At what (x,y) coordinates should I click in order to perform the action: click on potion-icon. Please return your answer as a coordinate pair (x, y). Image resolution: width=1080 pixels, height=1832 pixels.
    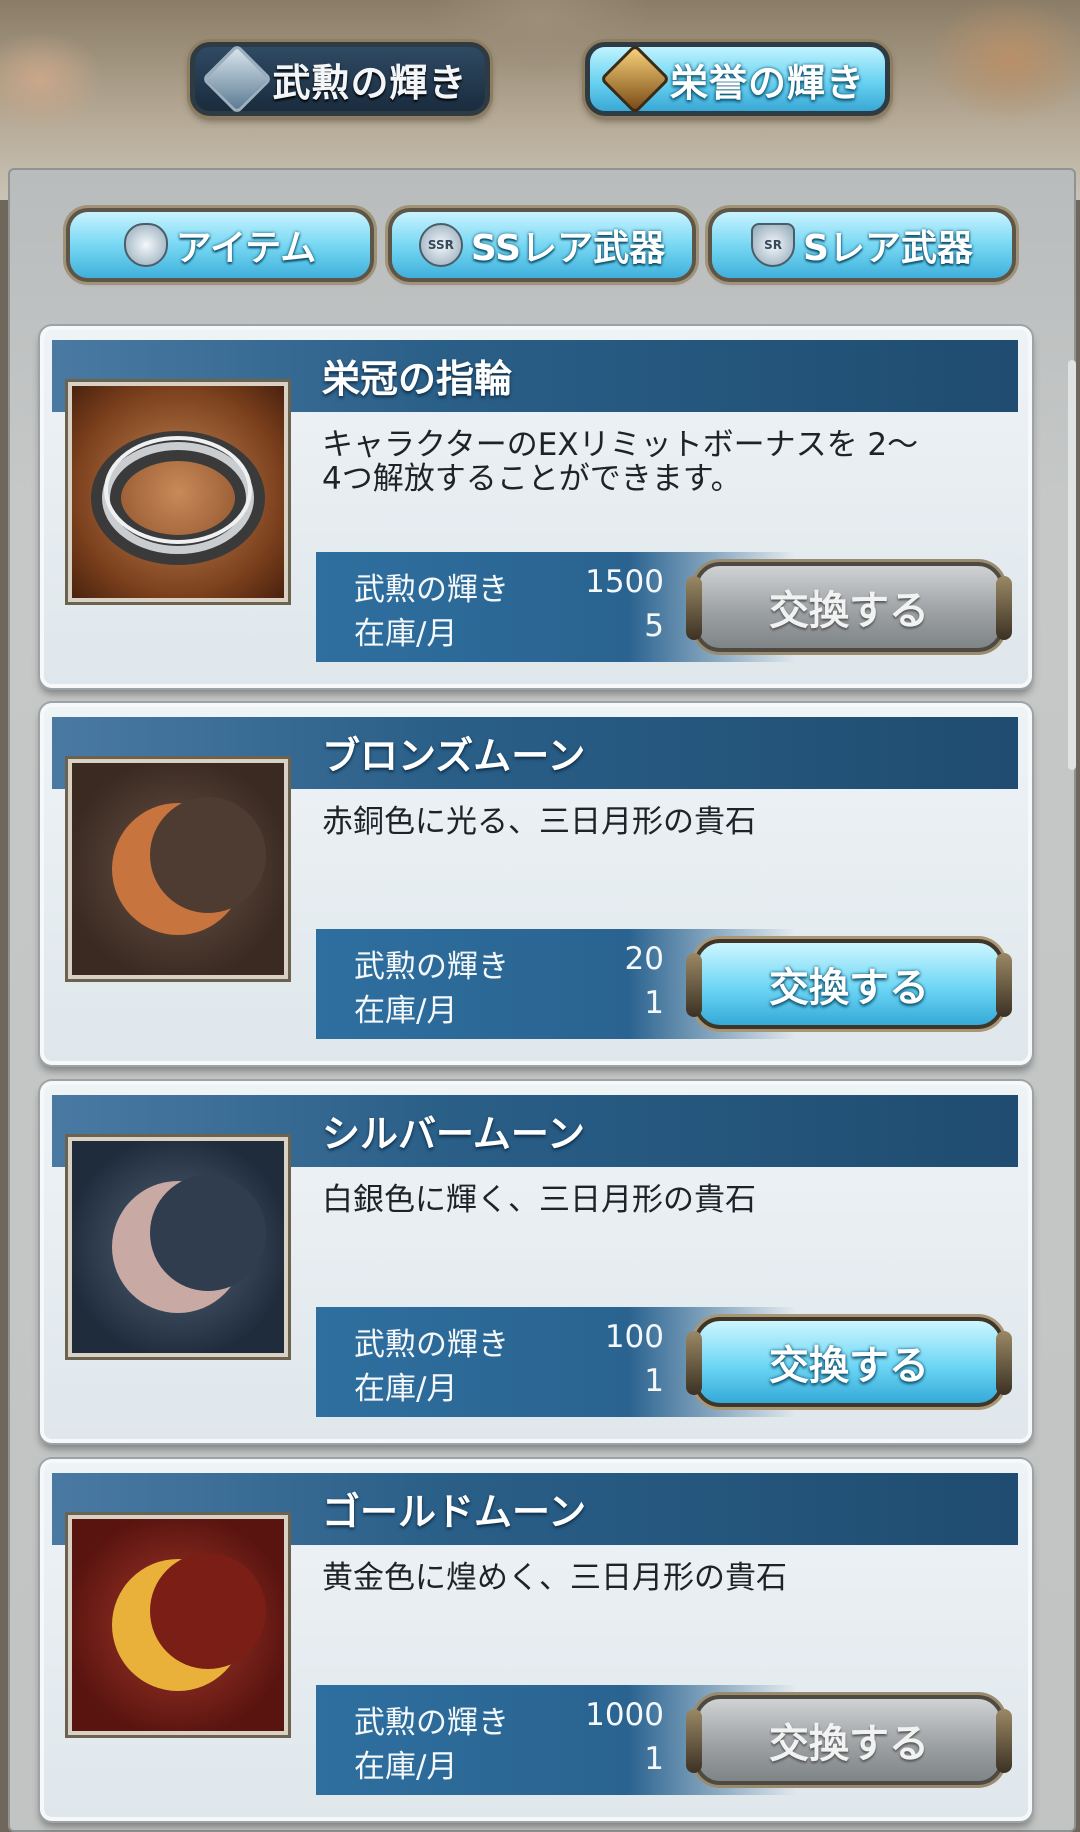
    Looking at the image, I should click on (145, 245).